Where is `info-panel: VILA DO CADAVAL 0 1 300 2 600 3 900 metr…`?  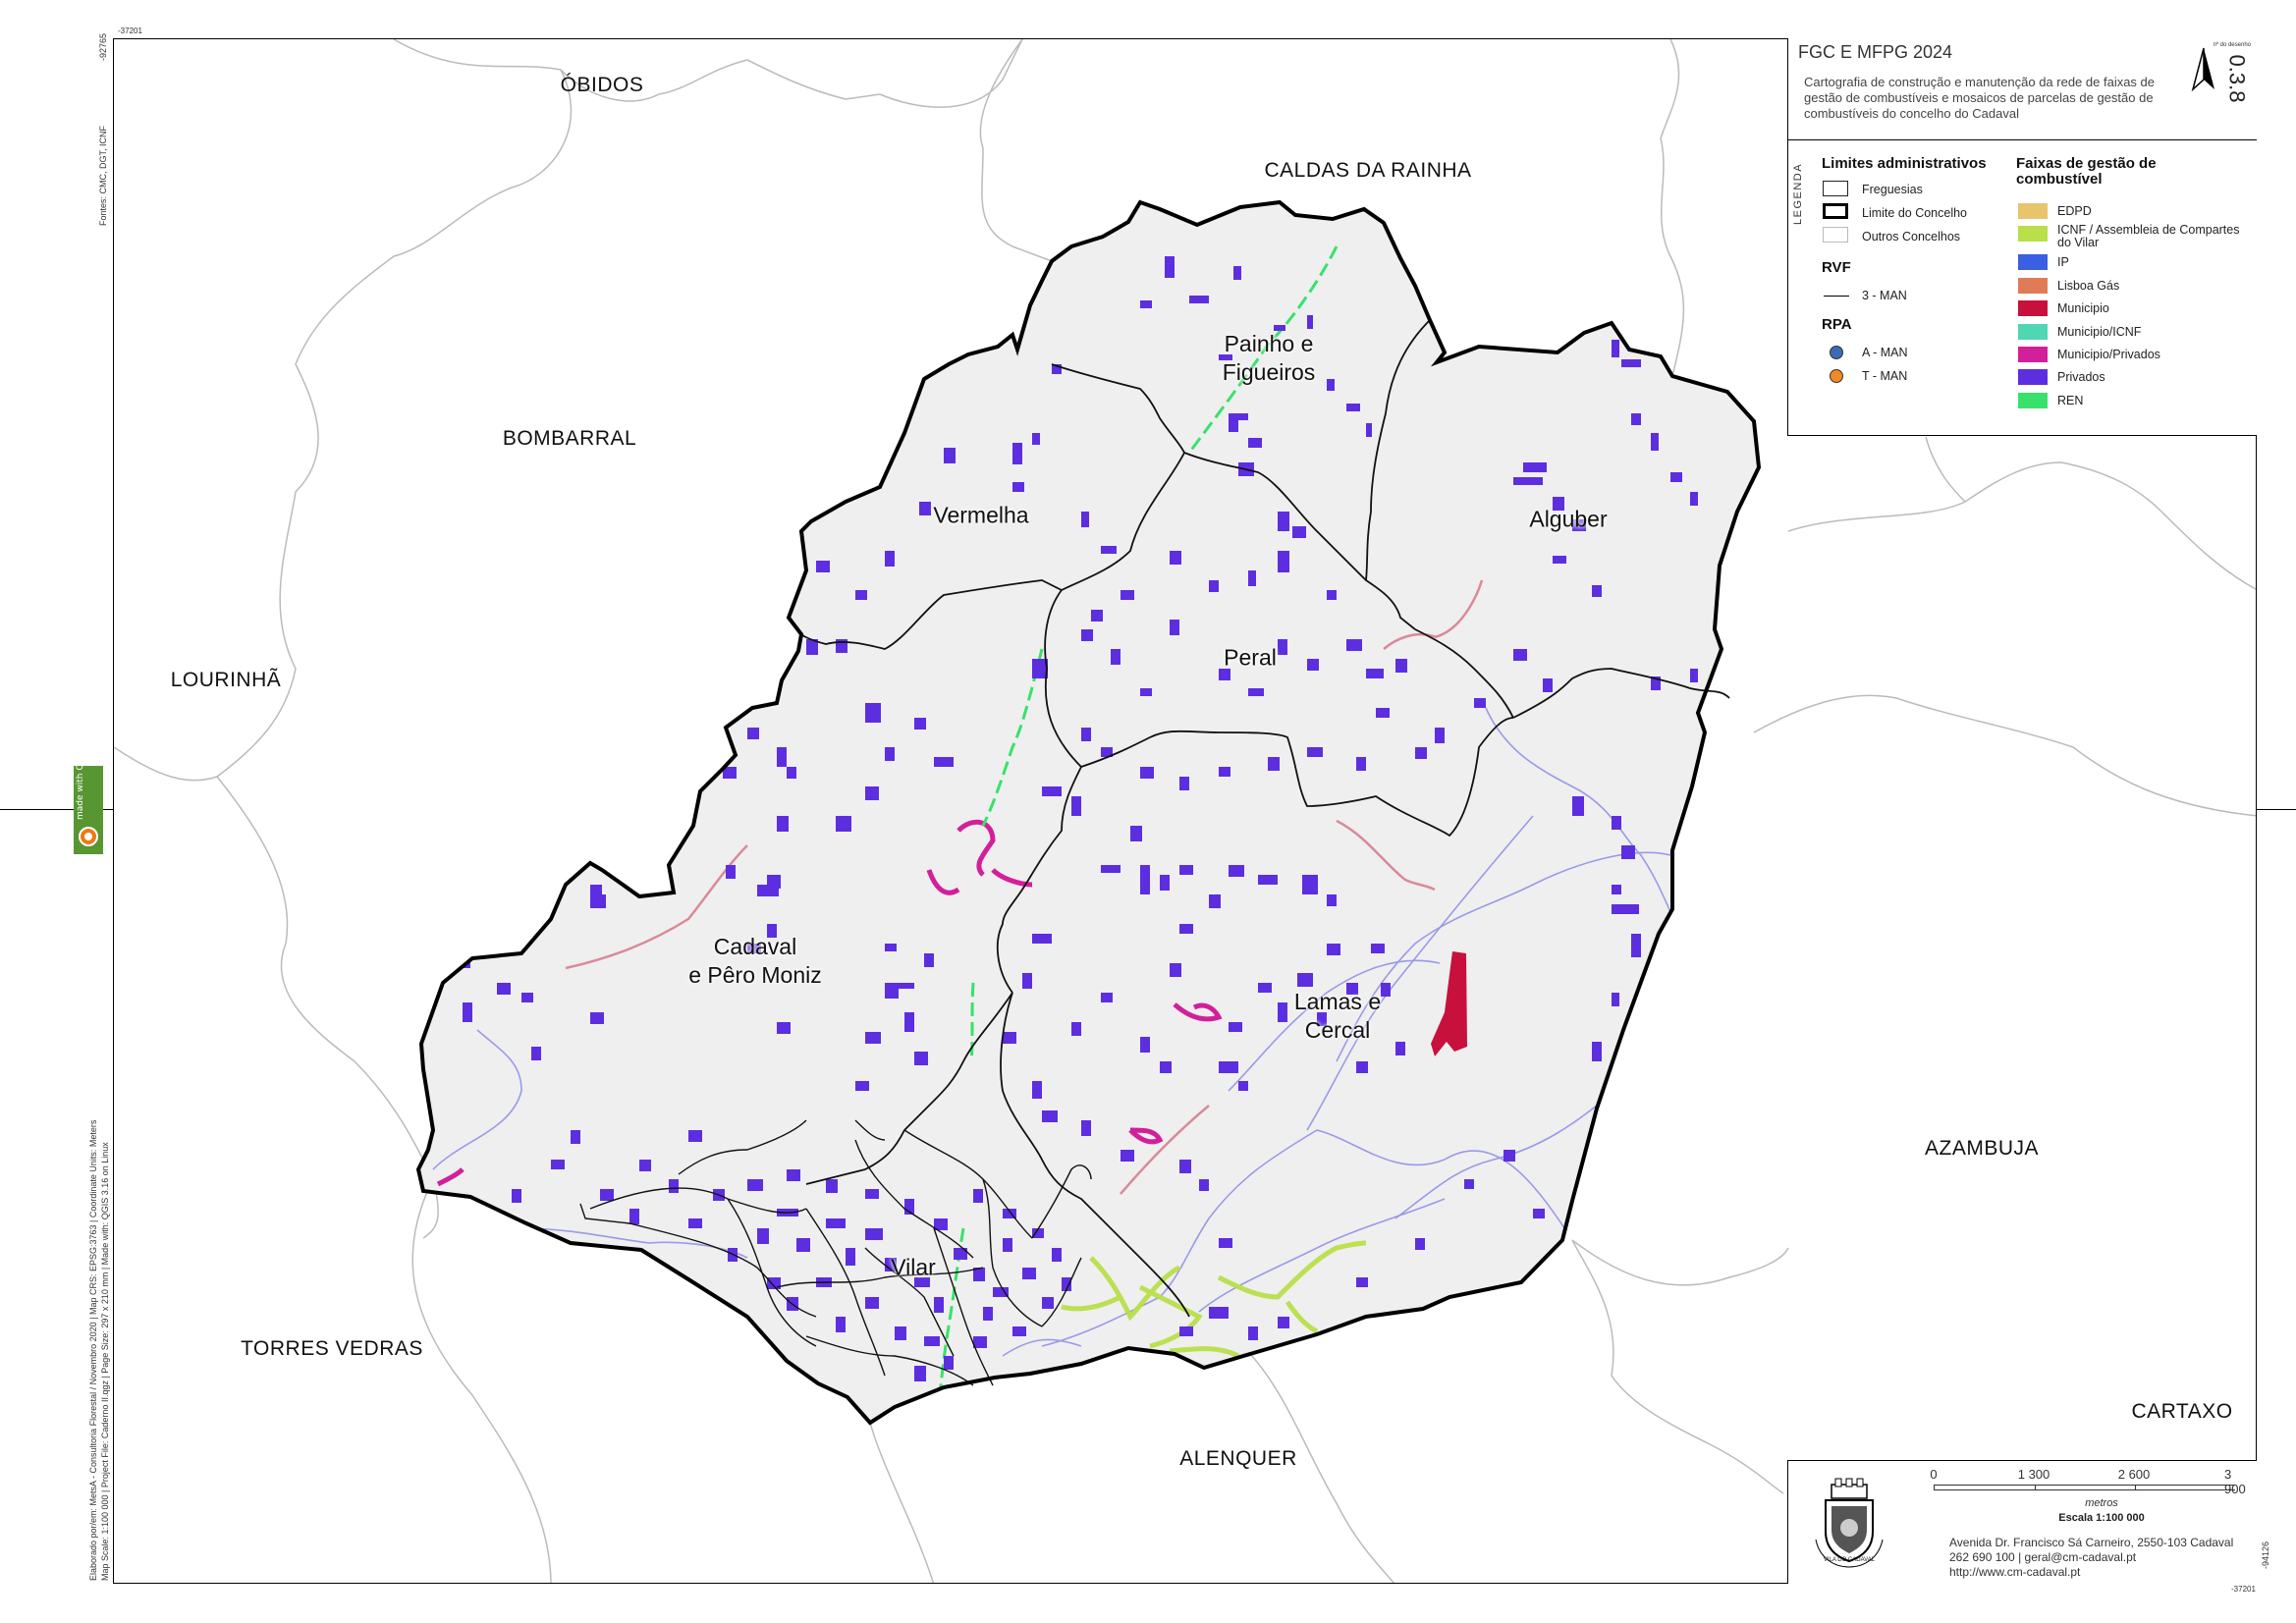 info-panel: VILA DO CADAVAL 0 1 300 2 600 3 900 metr… is located at coordinates (2022, 1522).